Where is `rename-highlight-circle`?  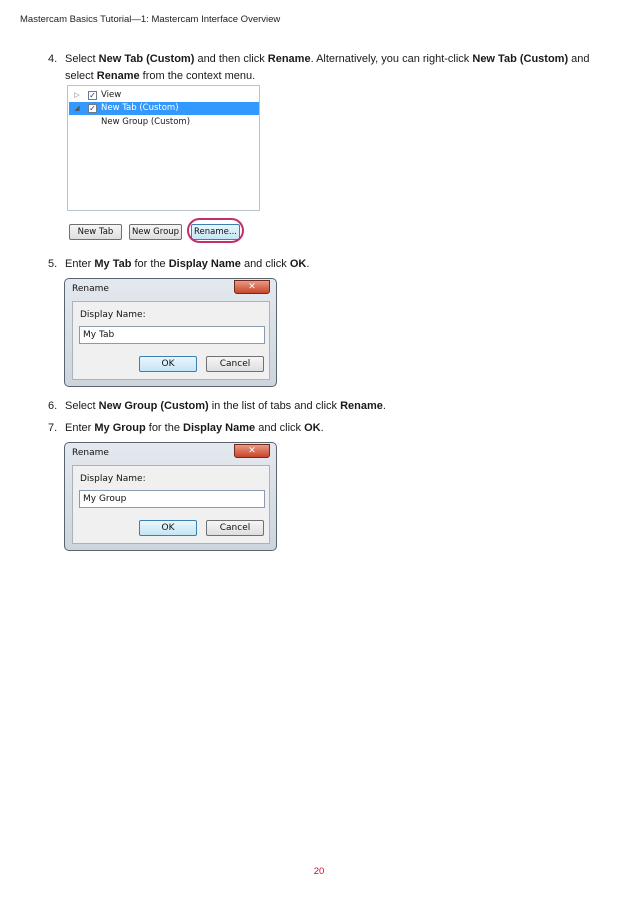
rename-highlight-circle is located at coordinates (215, 230).